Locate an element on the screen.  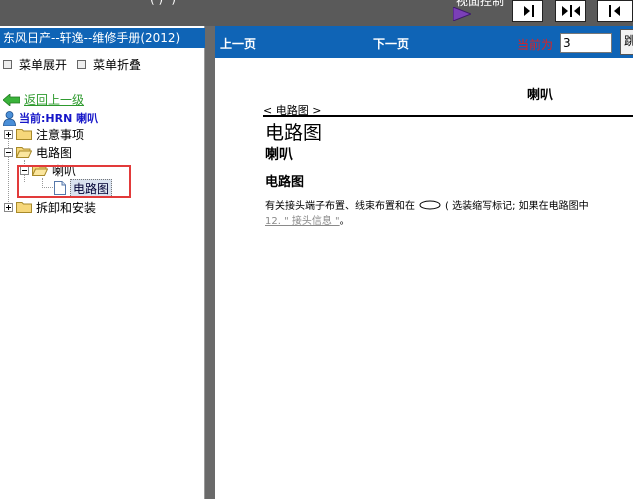
page-navbar: 上一页 下一页 当前为 跳 is located at coordinates (424, 42).